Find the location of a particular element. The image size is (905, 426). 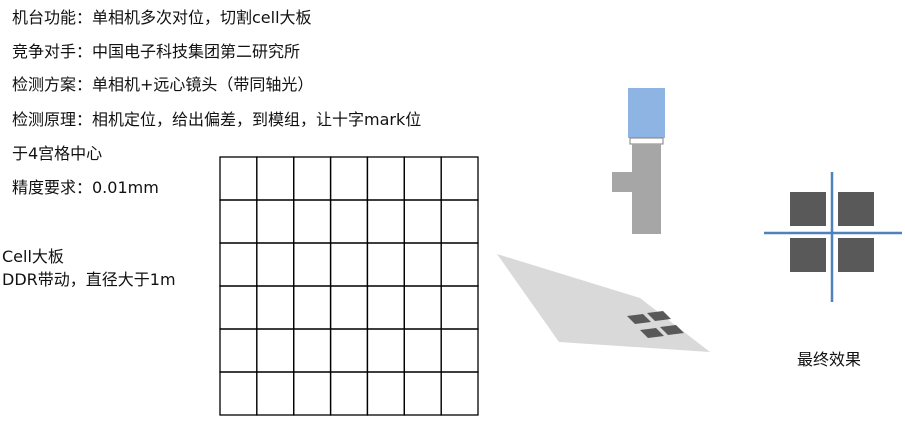

spec-function: 机台功能：单相机多次对位，切割cell大板 is located at coordinates (162, 17).